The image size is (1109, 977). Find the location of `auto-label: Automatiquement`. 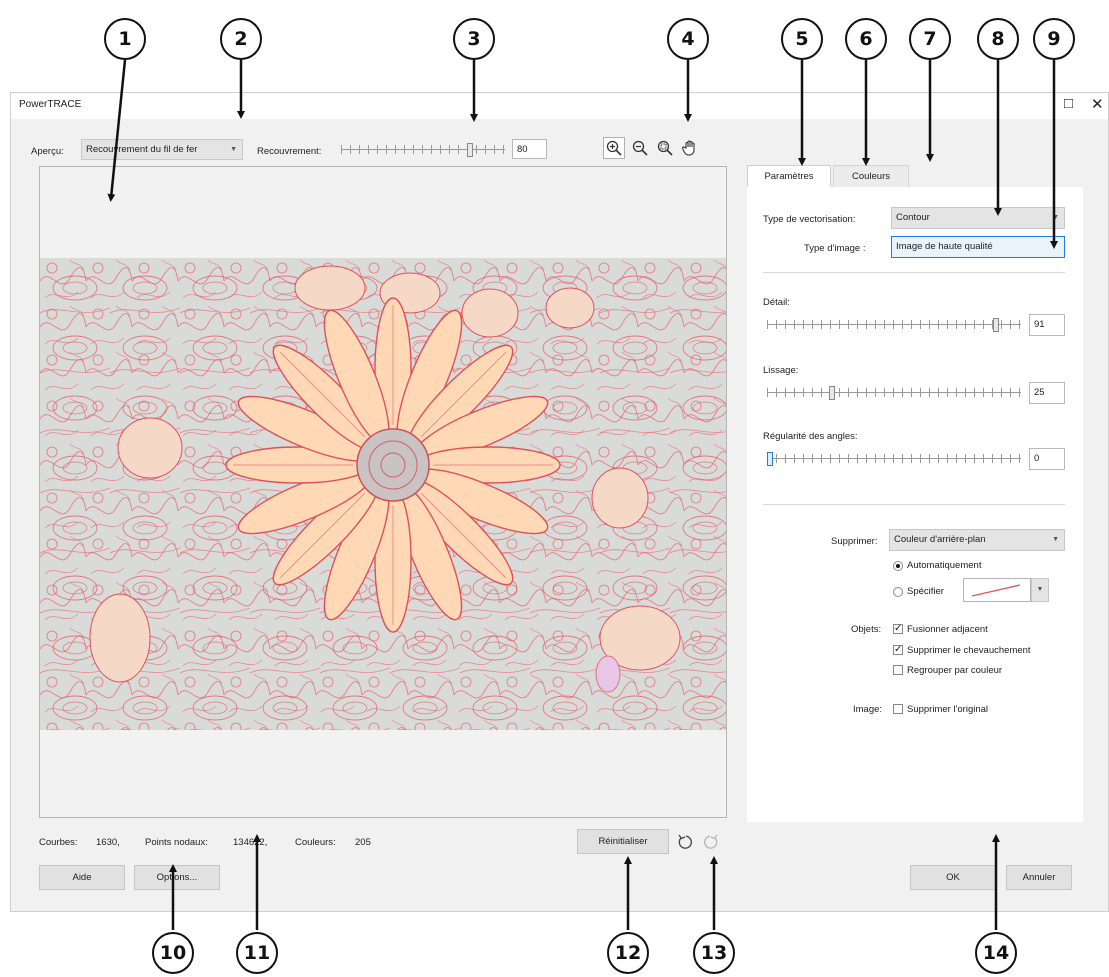

auto-label: Automatiquement is located at coordinates (944, 565).